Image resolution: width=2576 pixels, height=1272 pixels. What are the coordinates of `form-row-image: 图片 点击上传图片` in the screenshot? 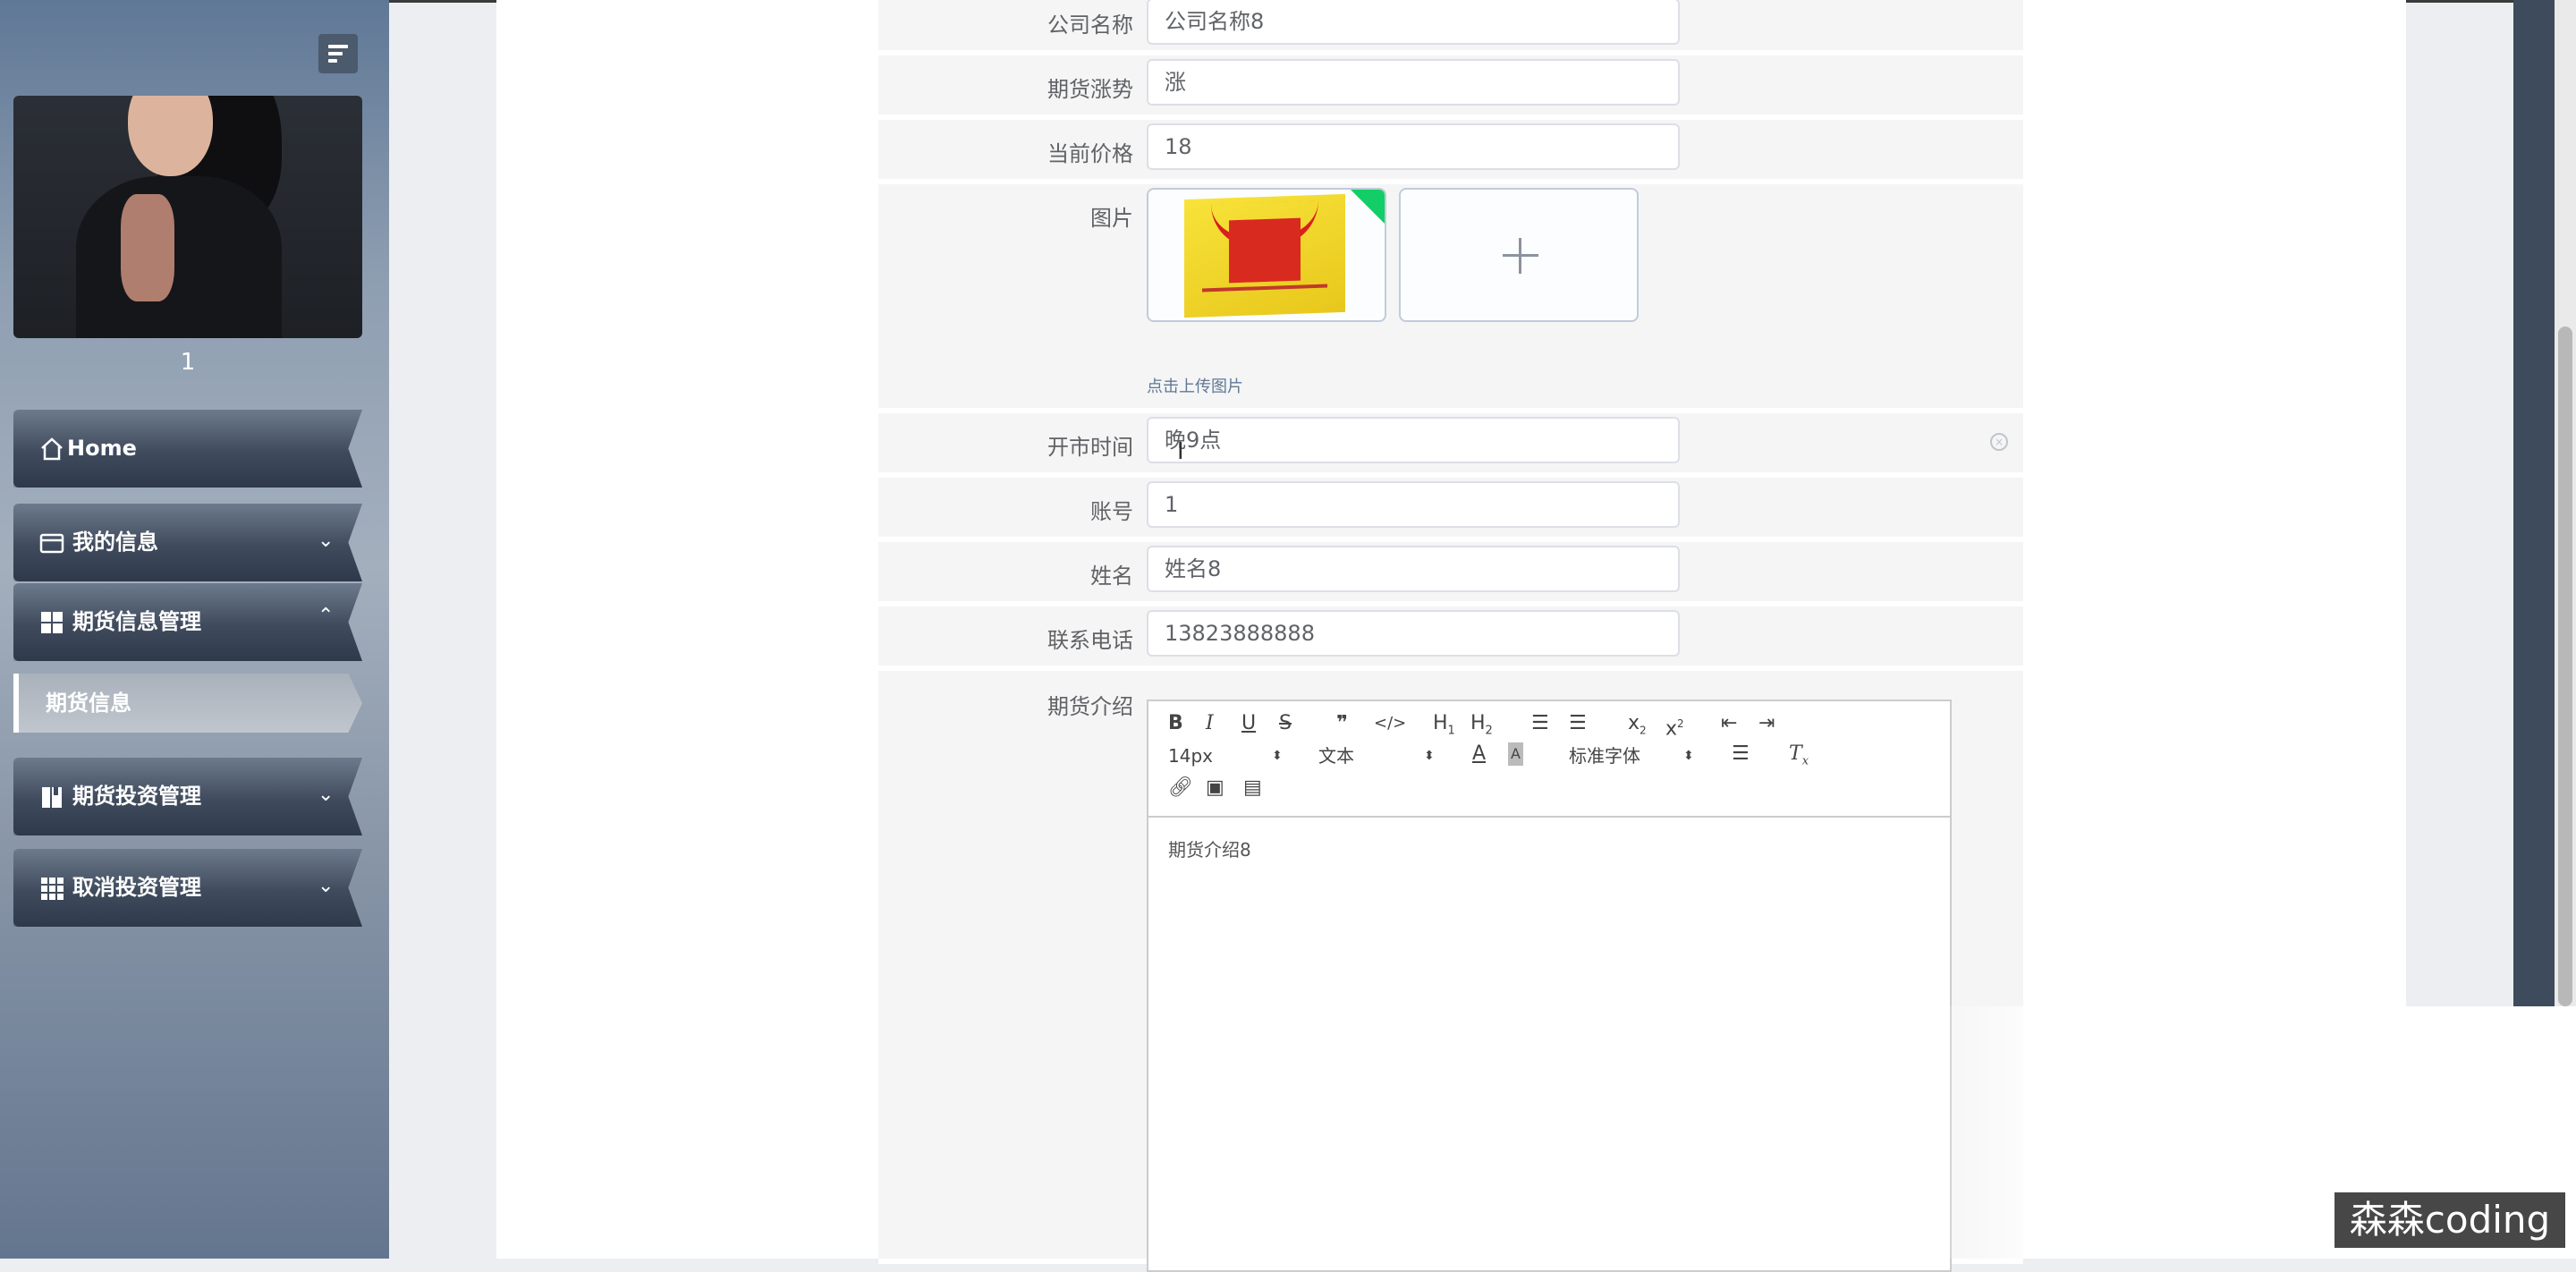 It's located at (1450, 298).